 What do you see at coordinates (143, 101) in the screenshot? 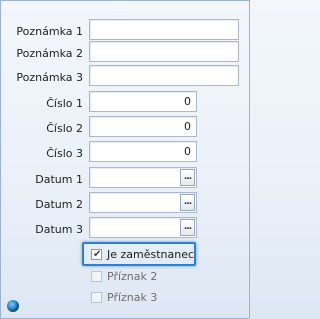
I see `cislo-1-input: 0` at bounding box center [143, 101].